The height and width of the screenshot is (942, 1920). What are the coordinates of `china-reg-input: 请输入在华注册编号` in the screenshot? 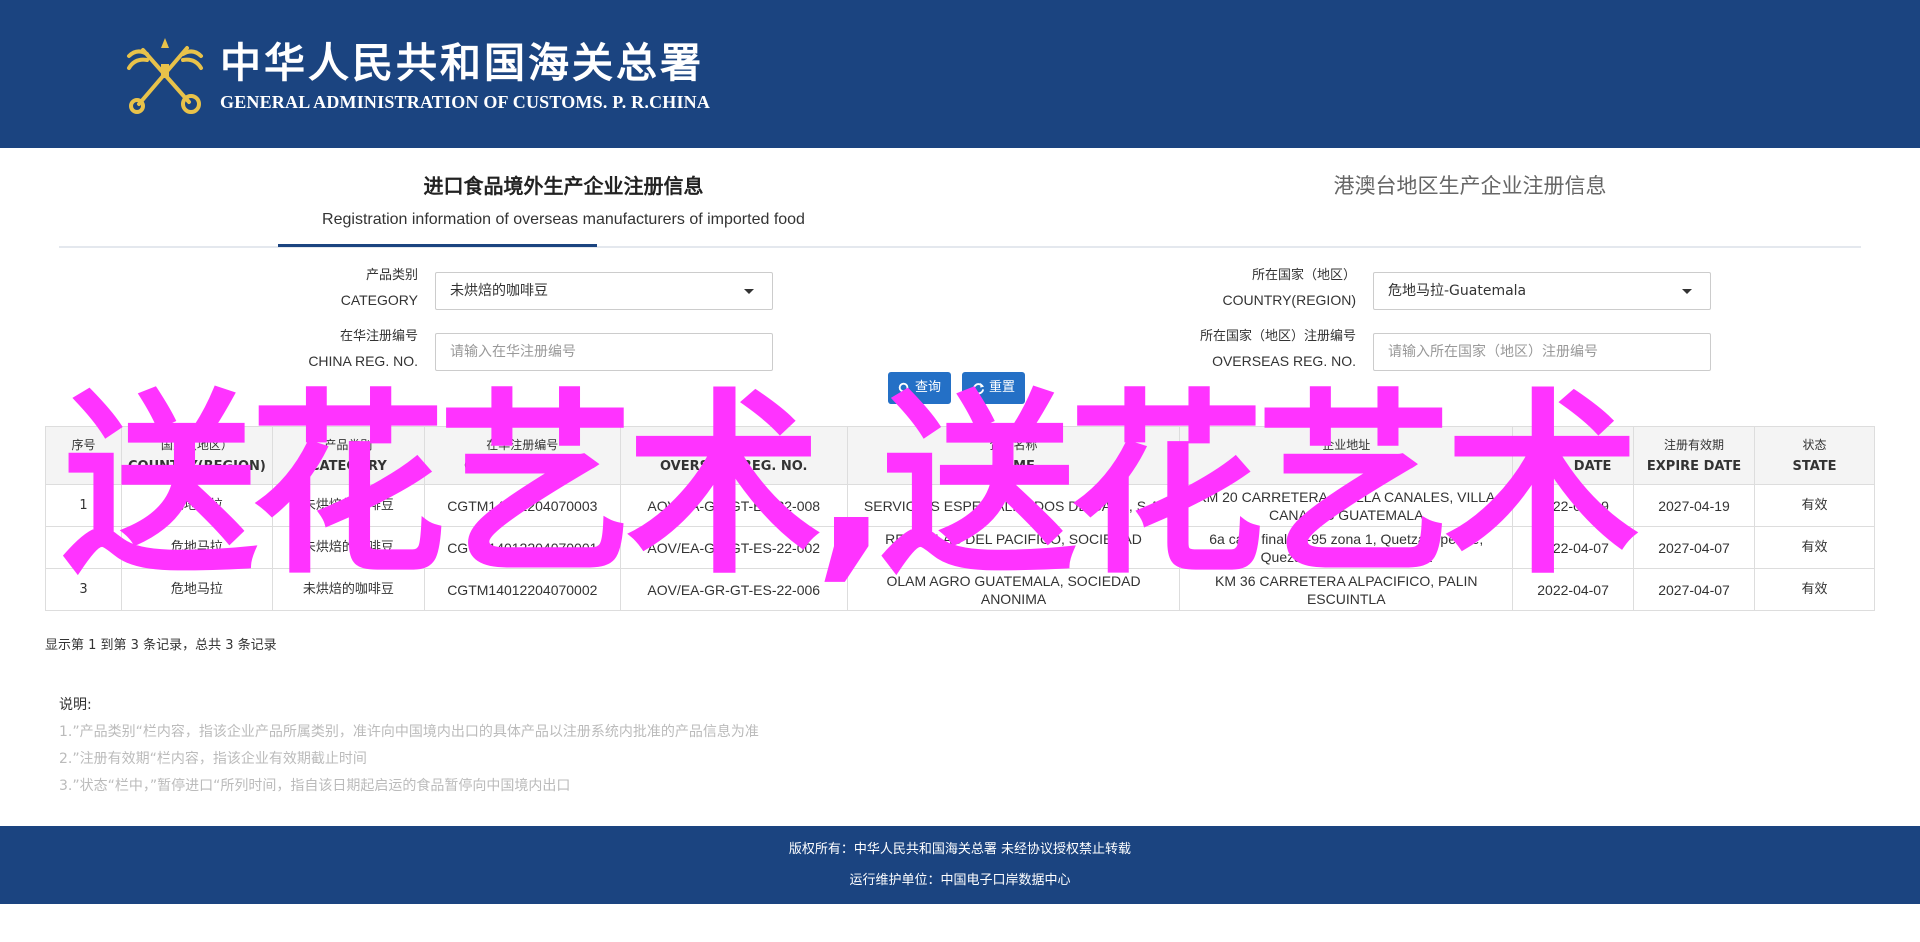 It's located at (604, 352).